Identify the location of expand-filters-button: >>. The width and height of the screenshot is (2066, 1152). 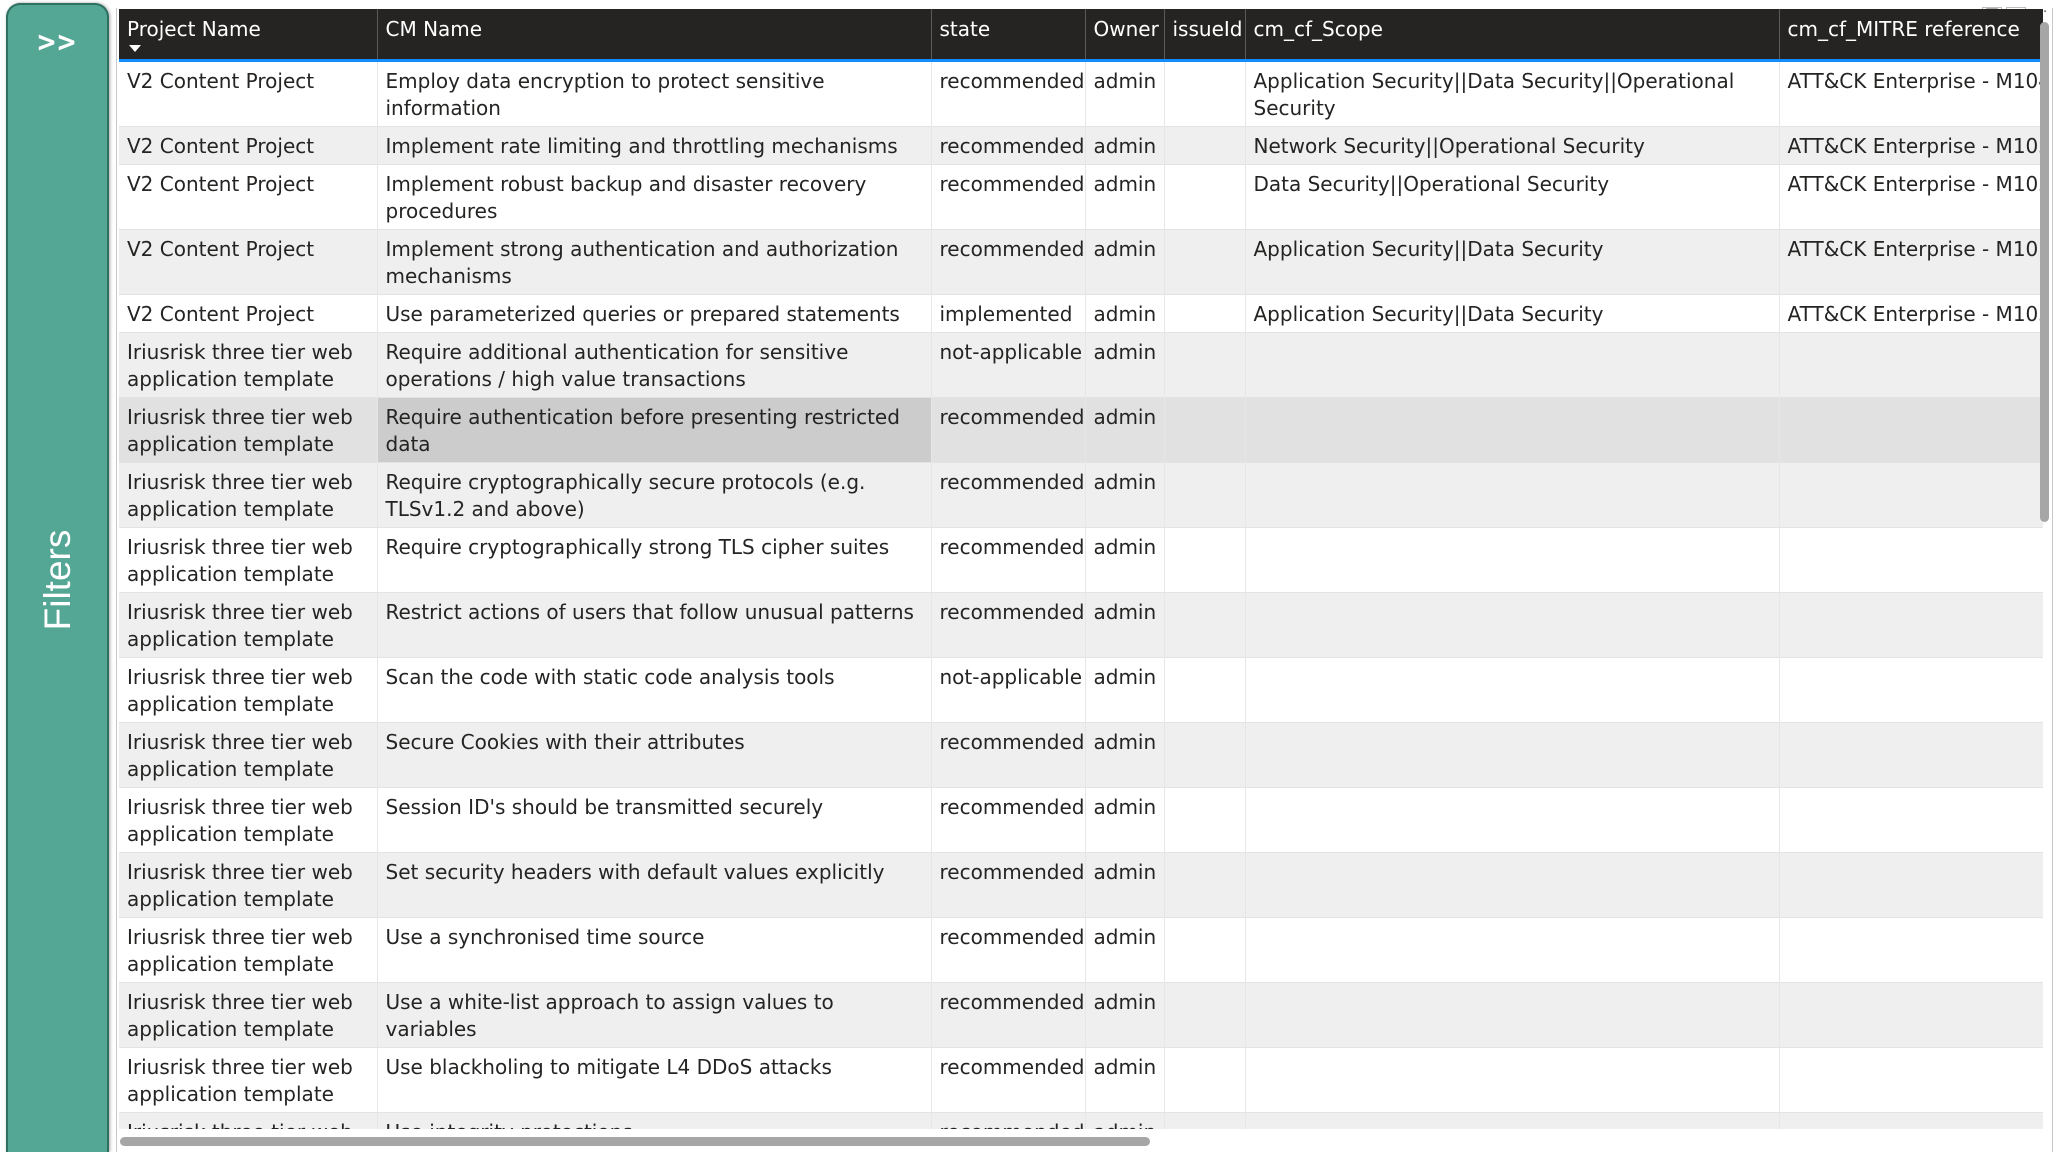
(57, 43).